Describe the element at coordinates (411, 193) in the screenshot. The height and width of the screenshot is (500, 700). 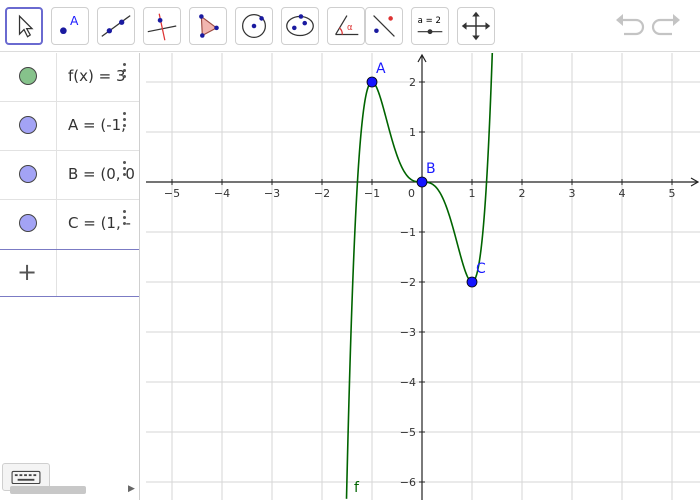
I see `origin-label: 0` at that location.